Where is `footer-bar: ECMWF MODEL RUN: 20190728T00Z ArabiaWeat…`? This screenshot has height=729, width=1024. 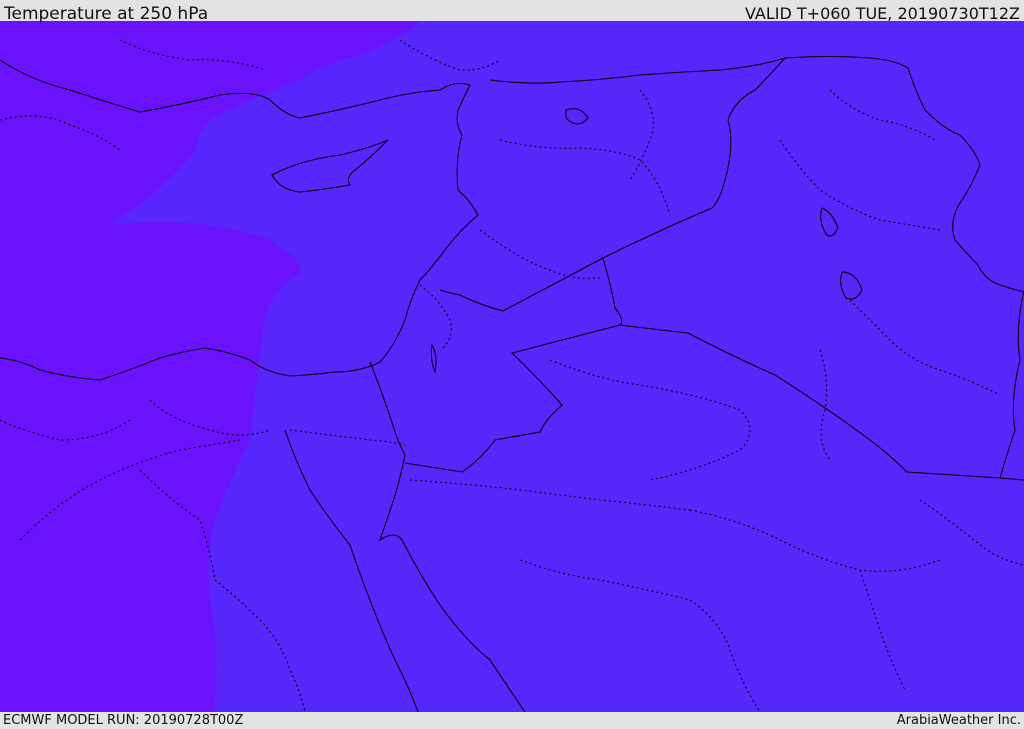
footer-bar: ECMWF MODEL RUN: 20190728T00Z ArabiaWeat… is located at coordinates (512, 720).